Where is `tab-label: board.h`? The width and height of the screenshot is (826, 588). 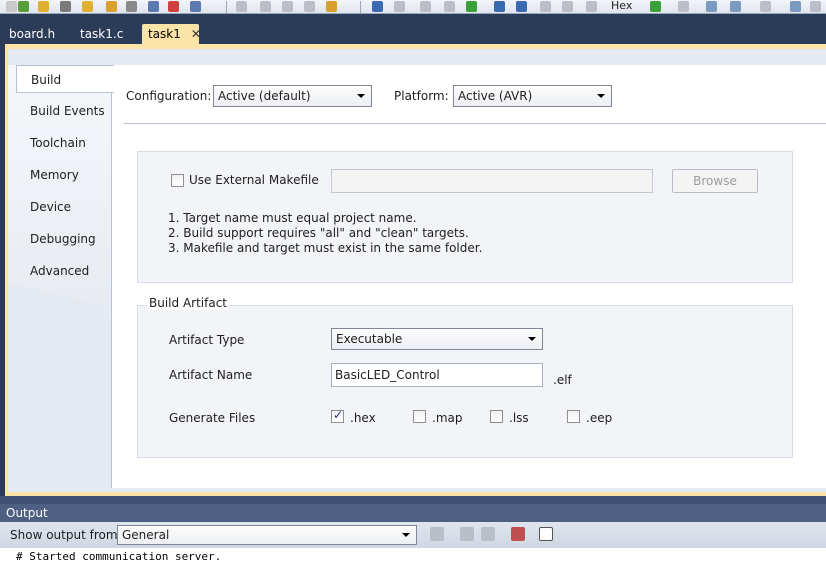
tab-label: board.h is located at coordinates (32, 34).